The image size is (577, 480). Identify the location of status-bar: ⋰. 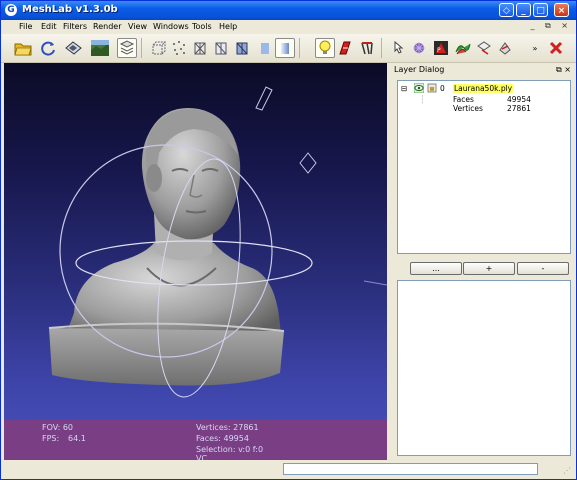
(288, 469).